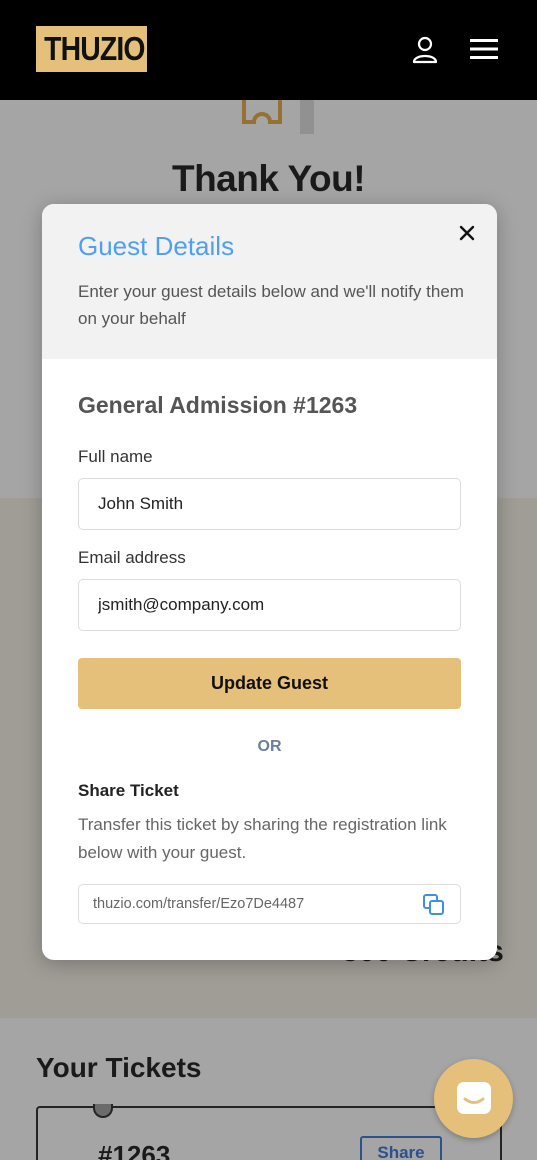 The image size is (537, 1160). Describe the element at coordinates (268, 50) in the screenshot. I see `top-navigation-bar: THUZIO` at that location.